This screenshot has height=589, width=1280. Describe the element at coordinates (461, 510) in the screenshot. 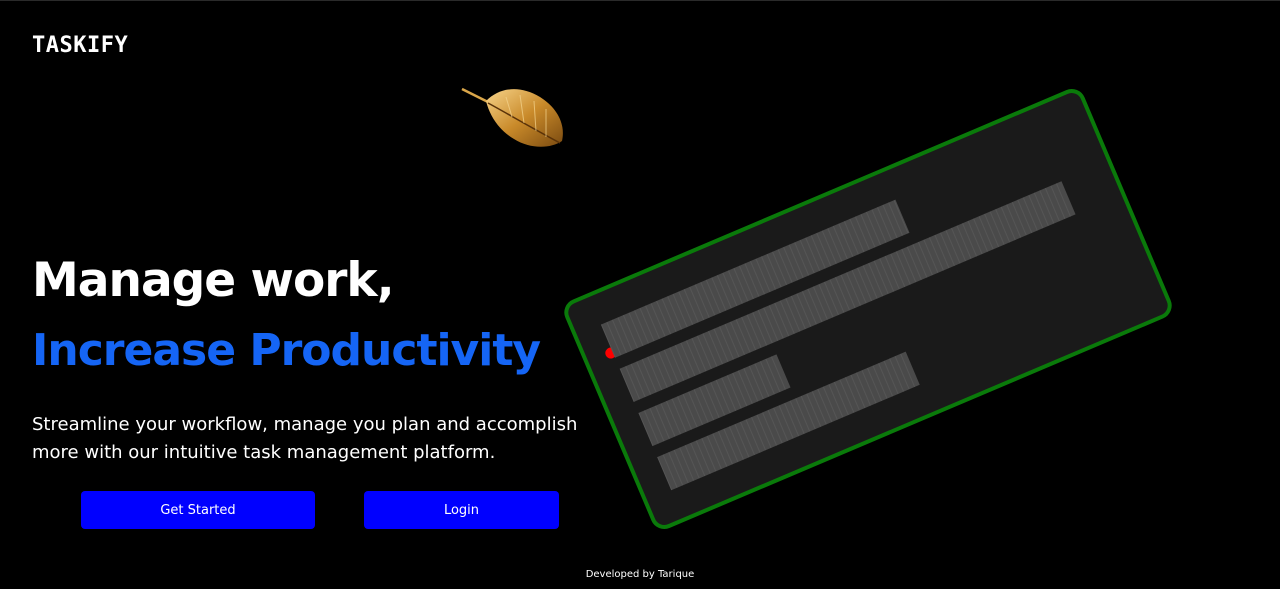

I see `login-button: Login` at that location.